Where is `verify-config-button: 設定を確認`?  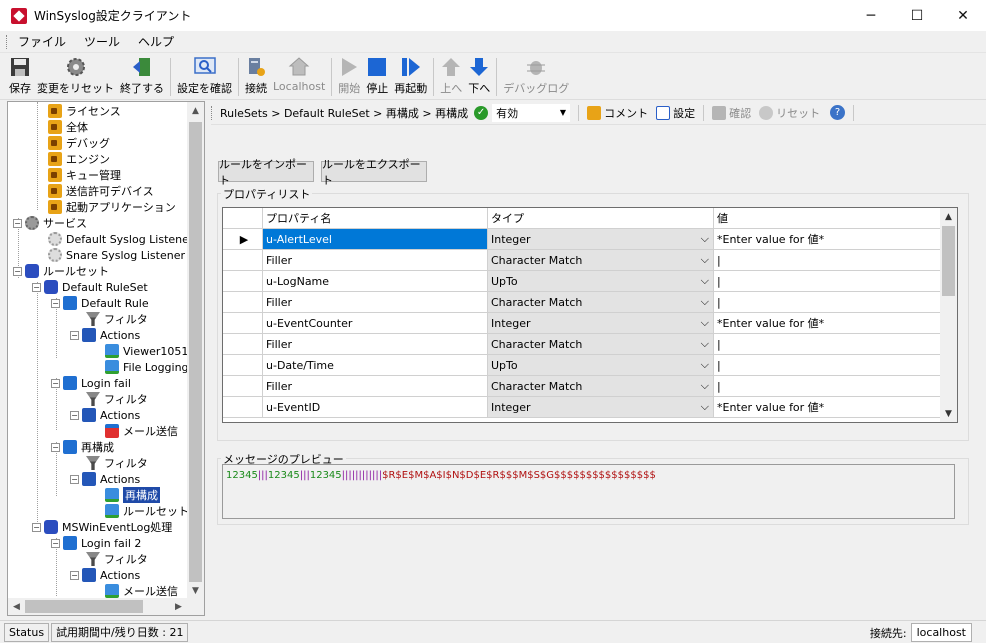
verify-config-button: 設定を確認 is located at coordinates (204, 76).